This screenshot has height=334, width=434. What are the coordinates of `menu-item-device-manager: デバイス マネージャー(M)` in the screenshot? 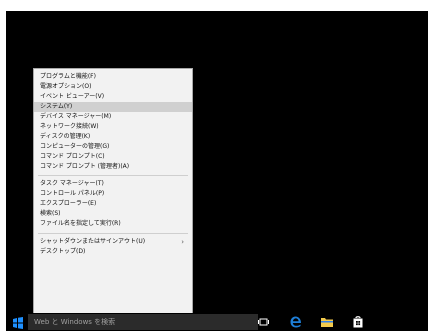 It's located at (113, 117).